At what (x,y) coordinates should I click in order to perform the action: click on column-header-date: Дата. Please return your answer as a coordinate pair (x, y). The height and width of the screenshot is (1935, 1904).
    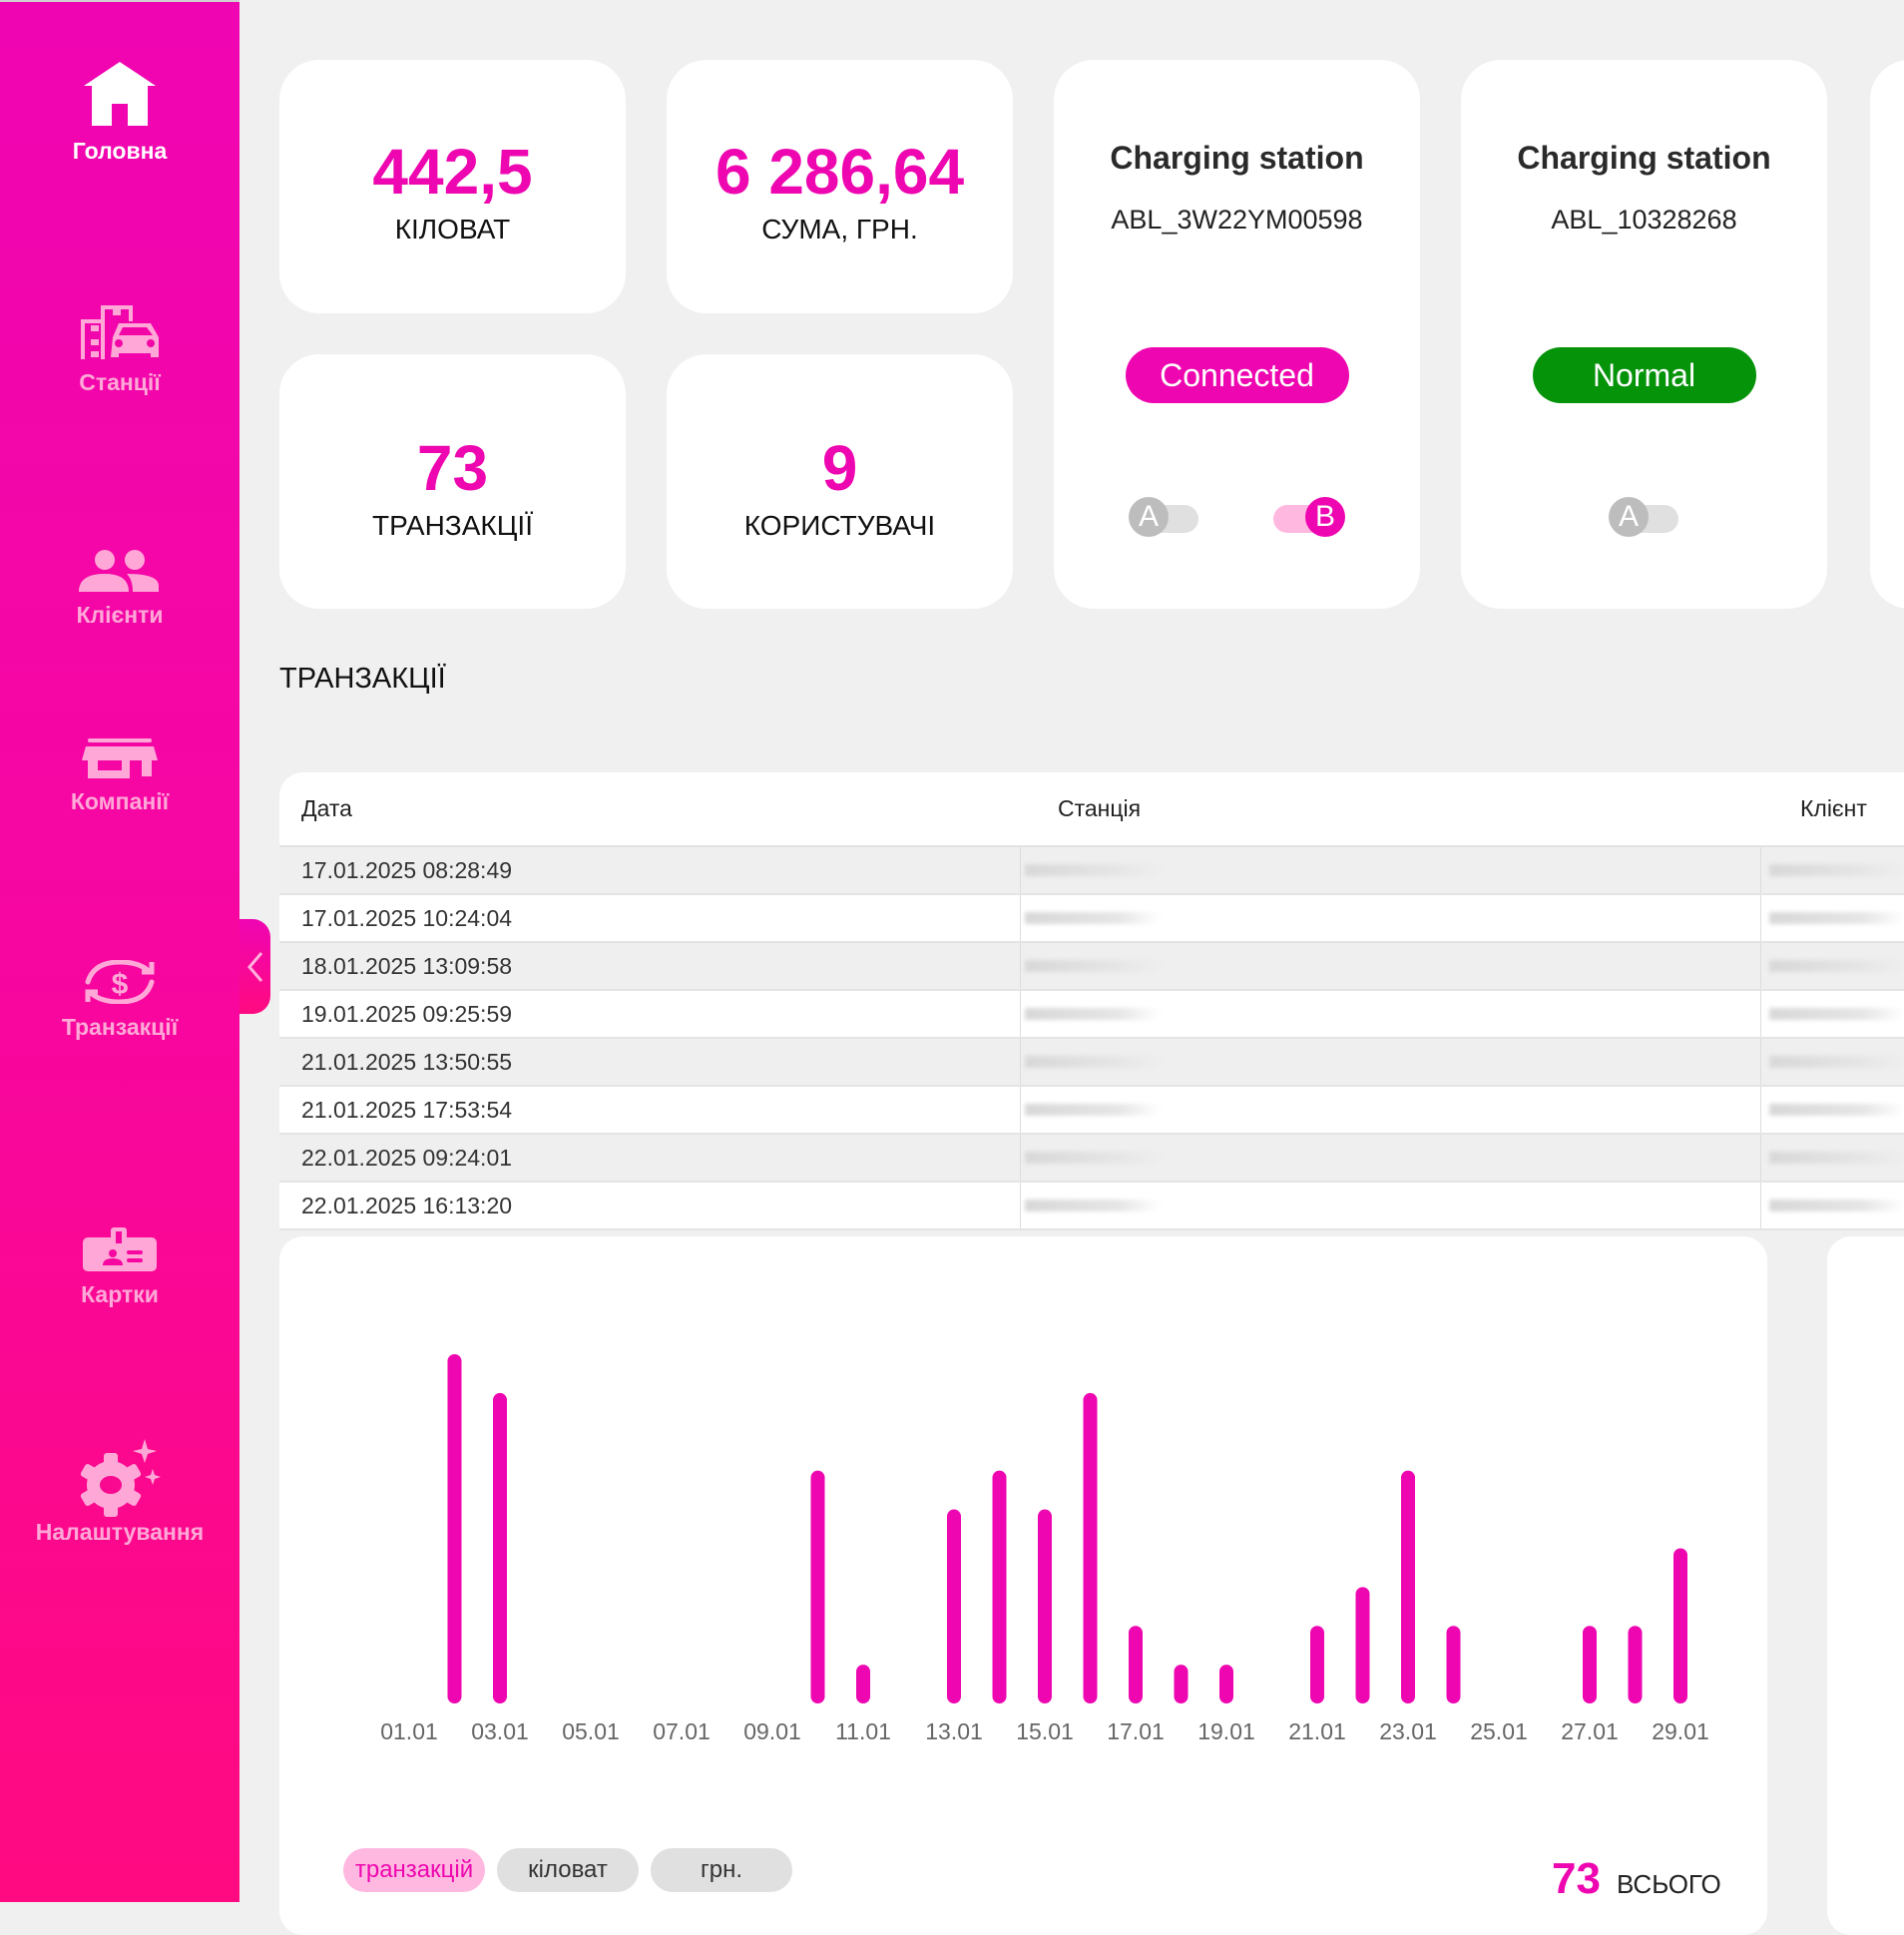
    Looking at the image, I should click on (657, 808).